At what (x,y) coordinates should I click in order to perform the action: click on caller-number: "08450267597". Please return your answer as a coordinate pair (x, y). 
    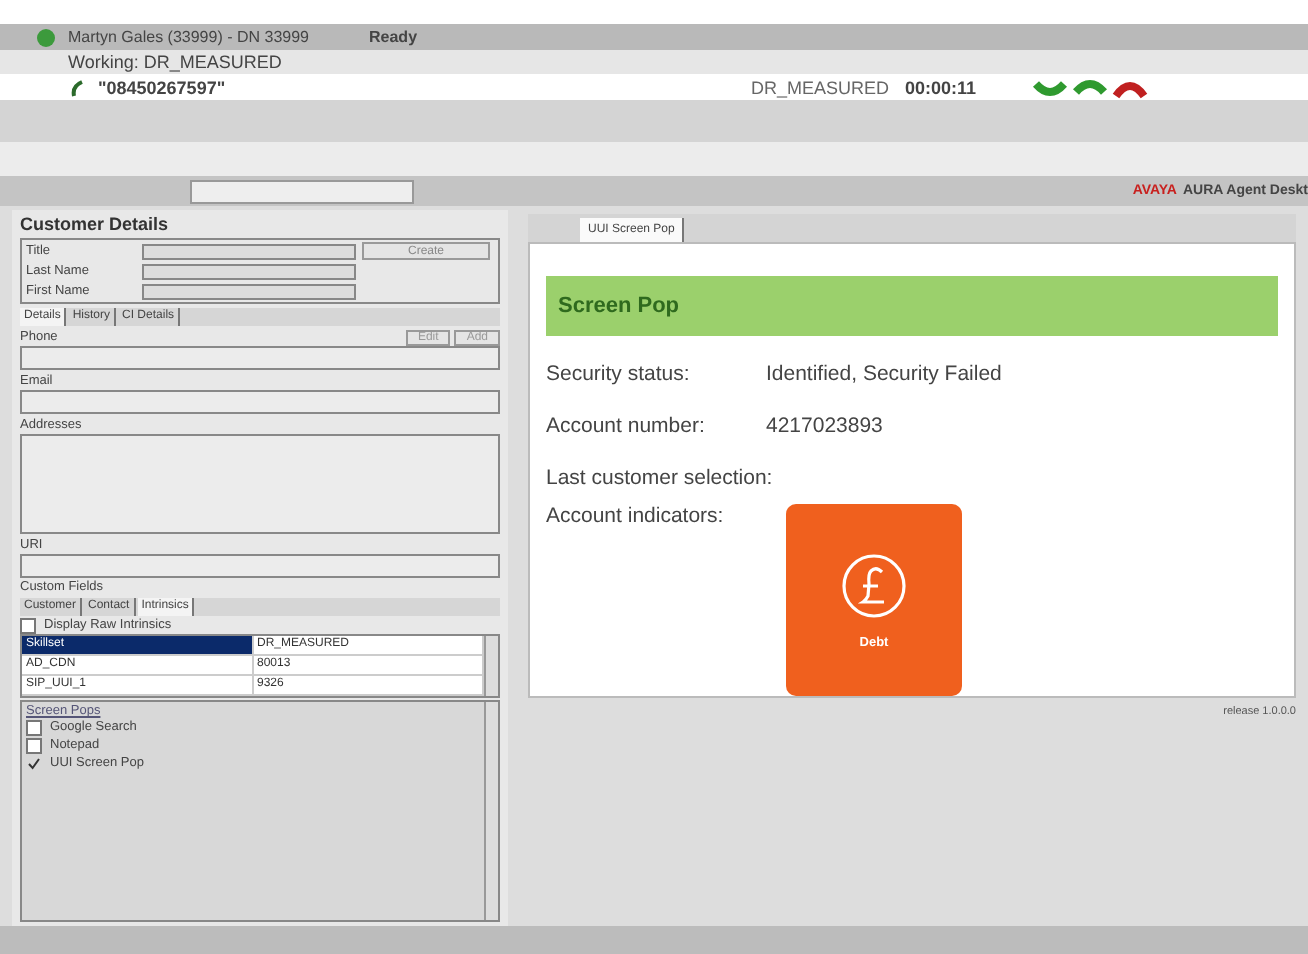
    Looking at the image, I should click on (163, 87).